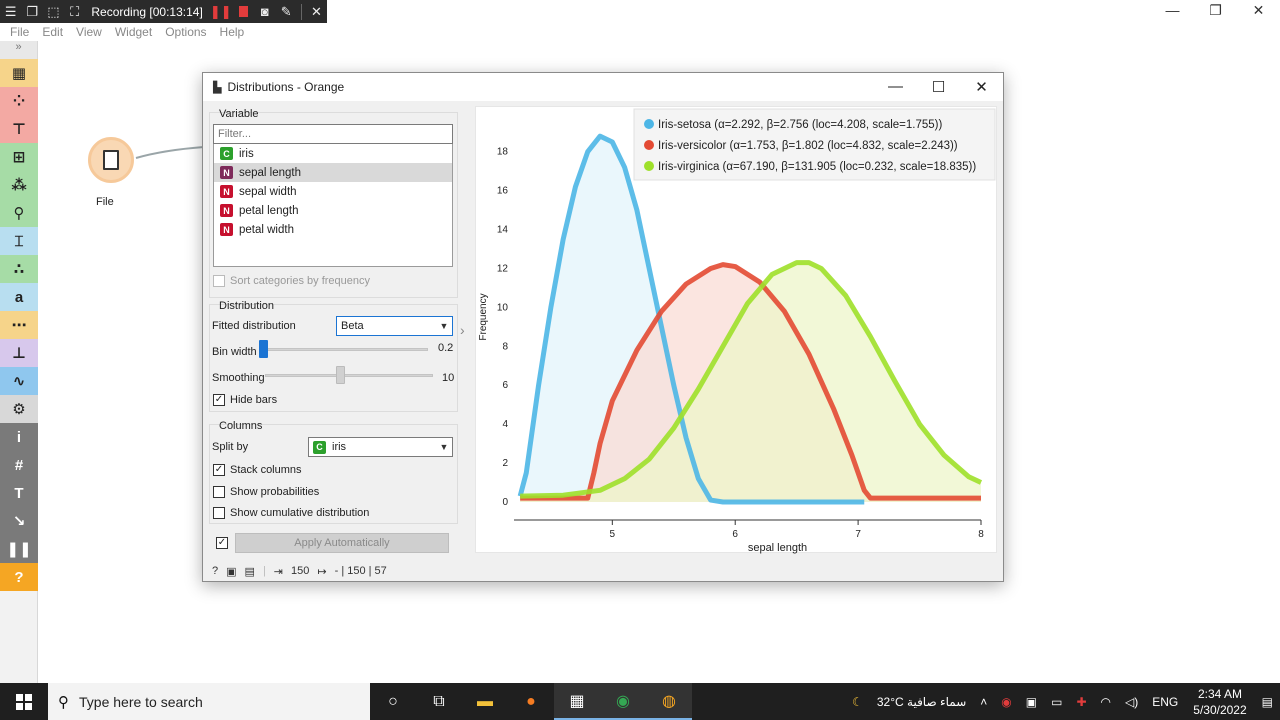 Image resolution: width=1280 pixels, height=720 pixels. I want to click on variable-section-label: Variable, so click(239, 114).